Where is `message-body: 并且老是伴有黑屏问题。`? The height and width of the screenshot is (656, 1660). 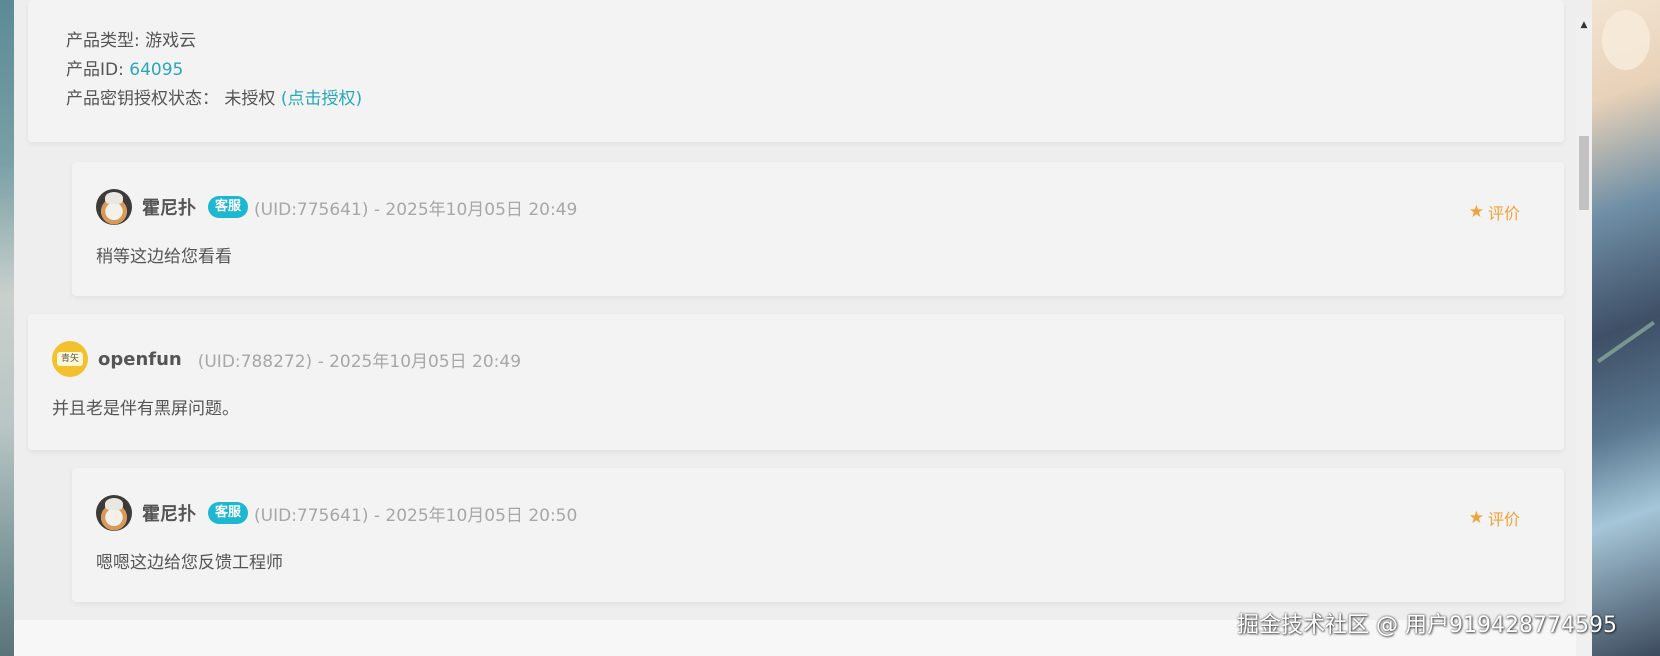
message-body: 并且老是伴有黑屏问题。 is located at coordinates (145, 409).